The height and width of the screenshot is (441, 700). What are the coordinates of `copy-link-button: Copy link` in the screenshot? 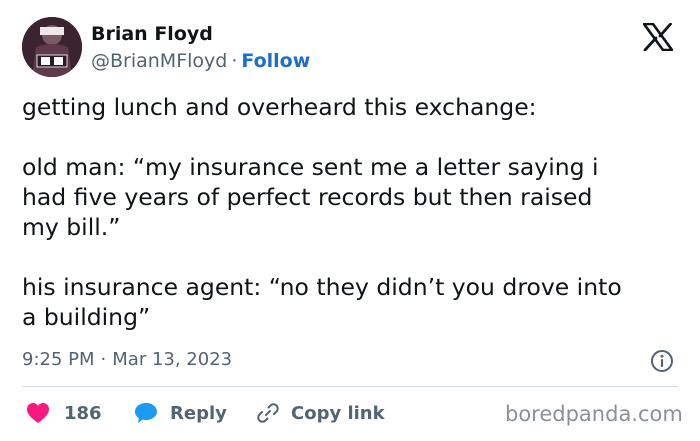 It's located at (321, 413).